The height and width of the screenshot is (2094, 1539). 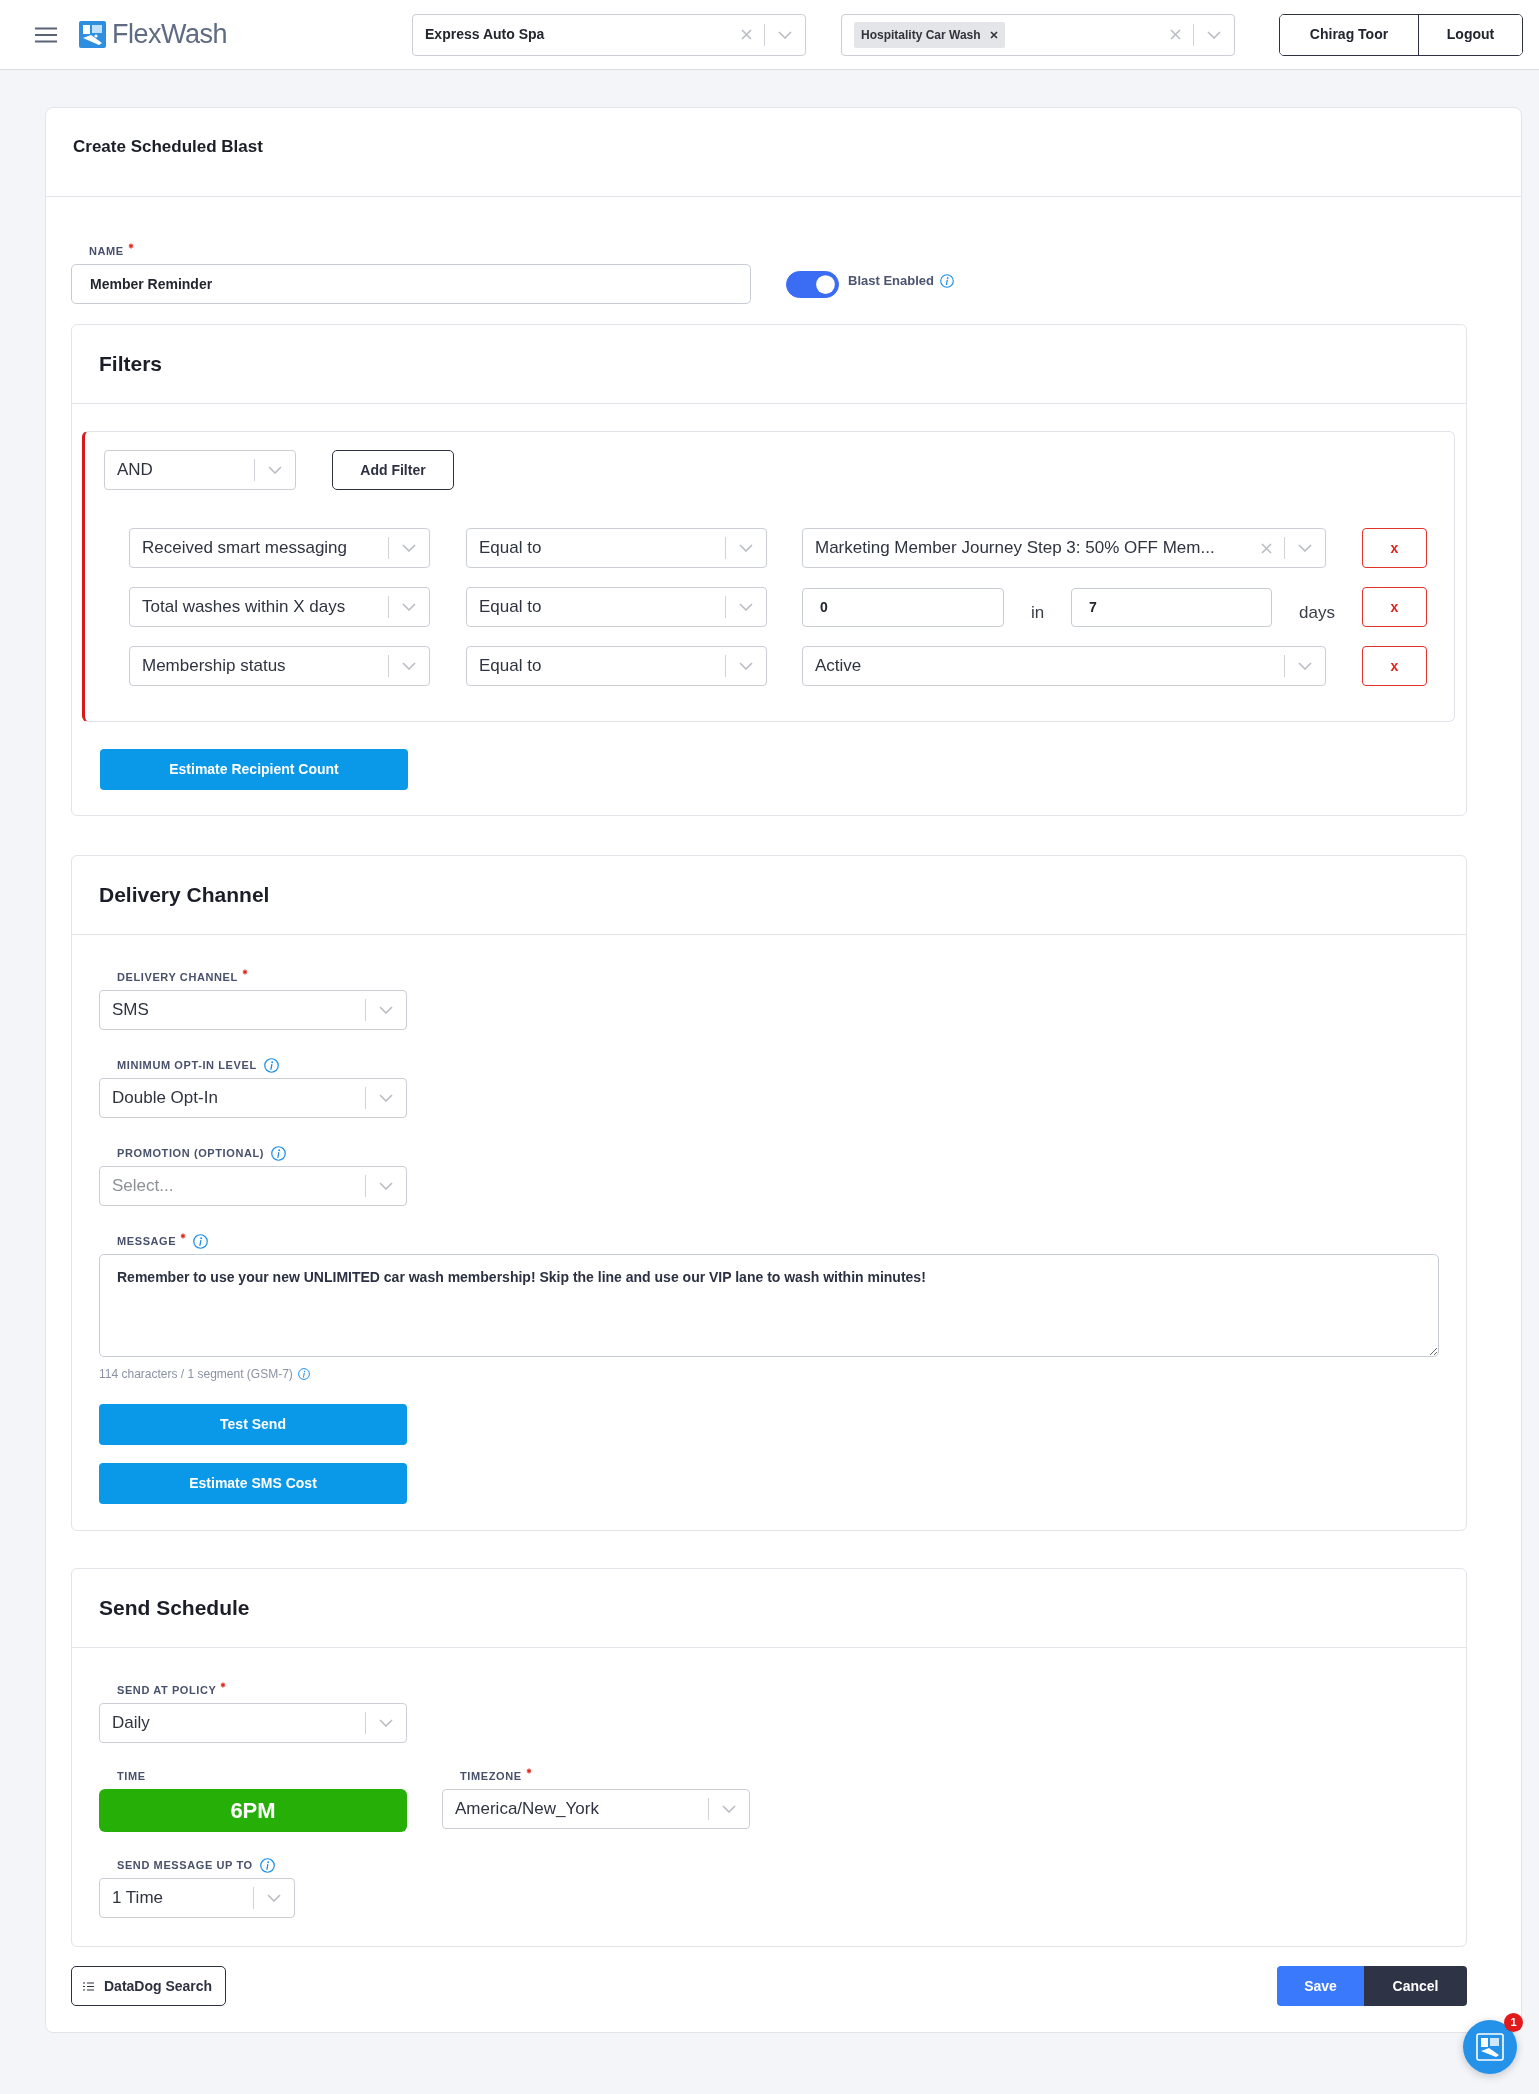 What do you see at coordinates (393, 470) in the screenshot?
I see `add-filter-button: Add Filter` at bounding box center [393, 470].